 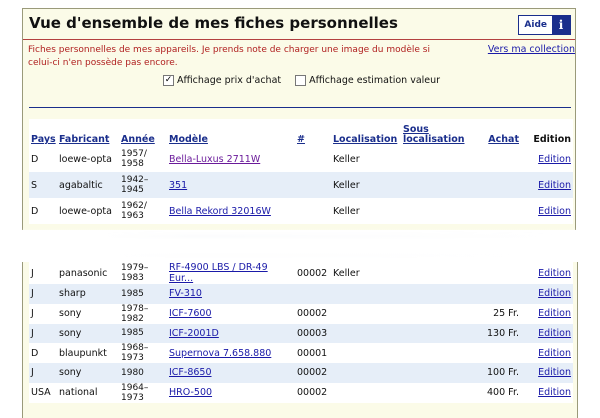 I want to click on cell-year: 1978– 1982, so click(x=135, y=313).